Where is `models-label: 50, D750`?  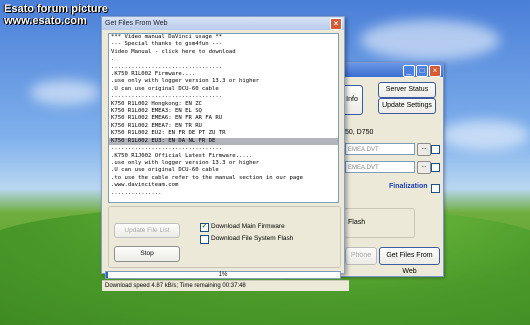 models-label: 50, D750 is located at coordinates (359, 132).